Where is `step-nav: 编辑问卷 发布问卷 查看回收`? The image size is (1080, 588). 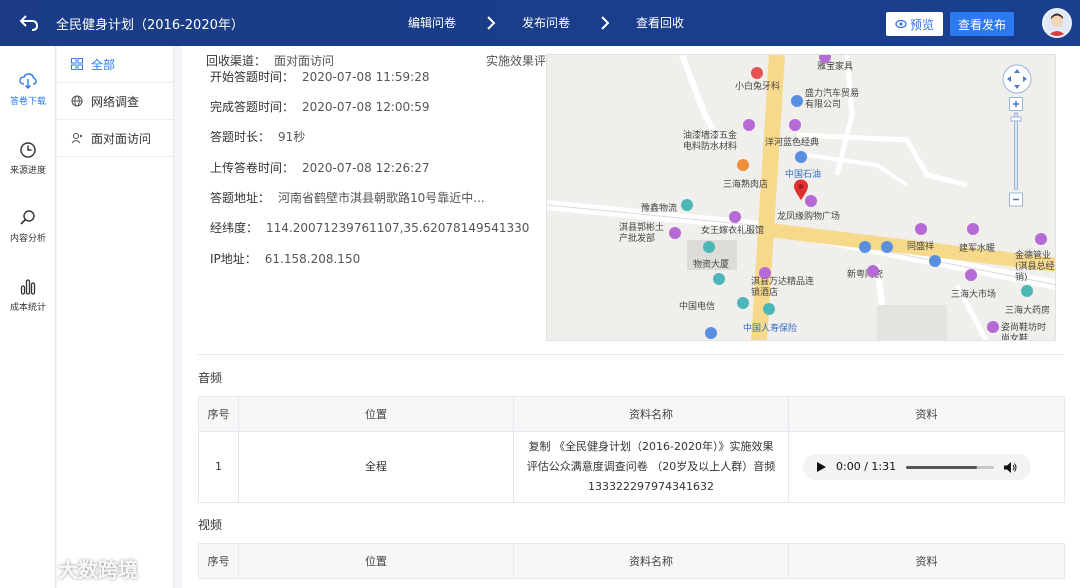
step-nav: 编辑问卷 发布问卷 查看回收 is located at coordinates (546, 22).